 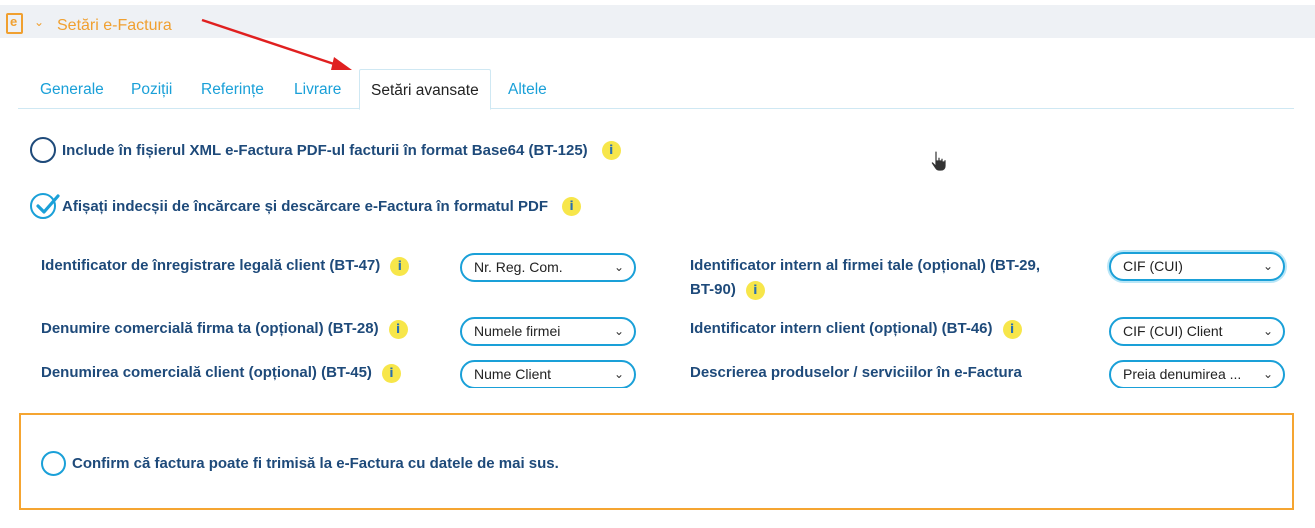 I want to click on tab-generale: Generale, so click(x=72, y=90).